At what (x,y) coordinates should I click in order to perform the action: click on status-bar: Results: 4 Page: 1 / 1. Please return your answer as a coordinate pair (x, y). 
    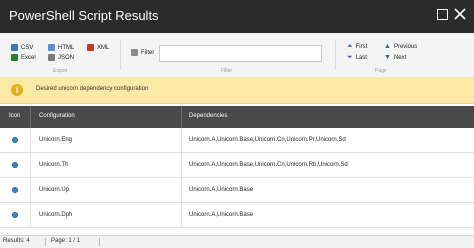
    Looking at the image, I should click on (237, 241).